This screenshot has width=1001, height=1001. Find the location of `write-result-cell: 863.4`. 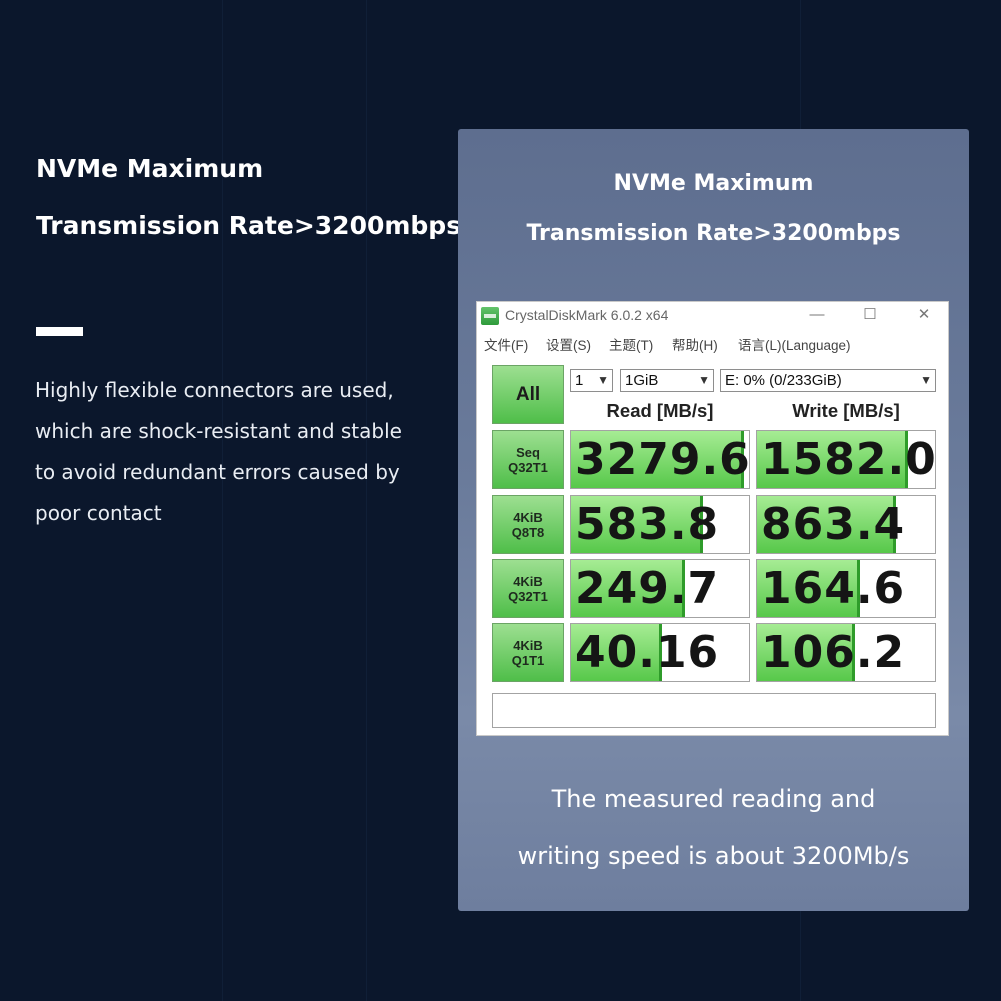

write-result-cell: 863.4 is located at coordinates (846, 524).